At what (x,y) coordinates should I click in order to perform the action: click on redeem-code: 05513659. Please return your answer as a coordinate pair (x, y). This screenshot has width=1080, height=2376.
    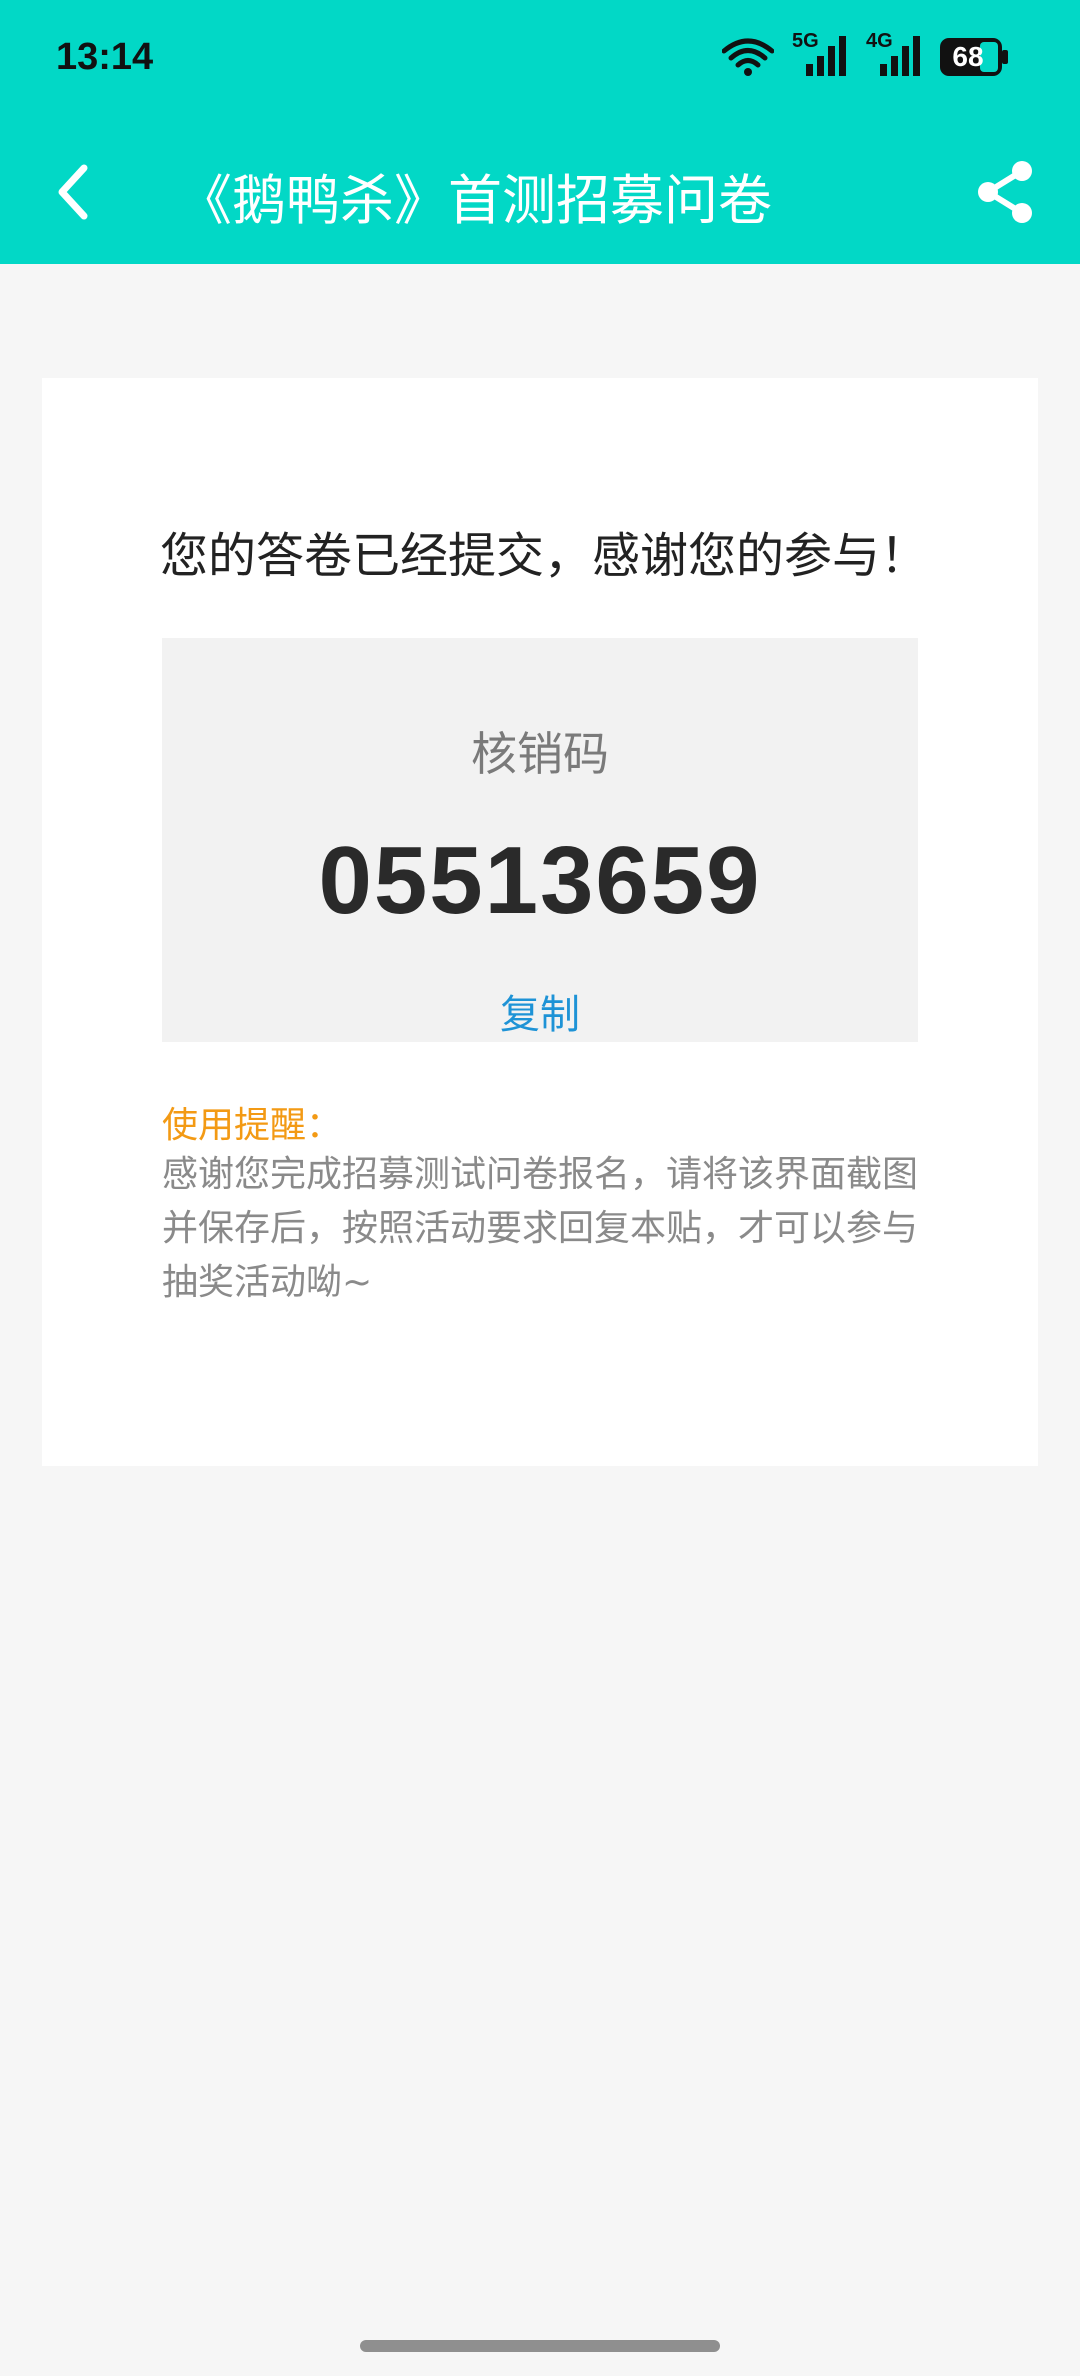
    Looking at the image, I should click on (540, 880).